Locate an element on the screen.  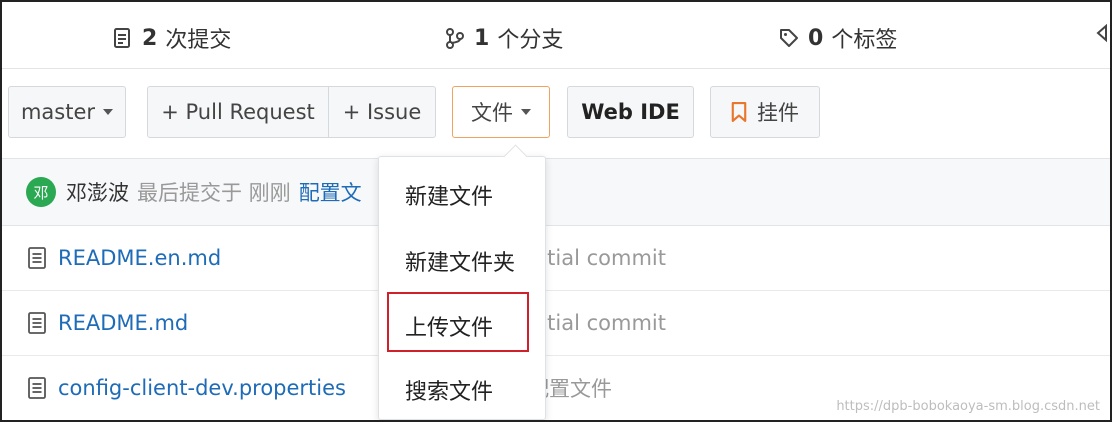
bookmark-icon is located at coordinates (739, 112).